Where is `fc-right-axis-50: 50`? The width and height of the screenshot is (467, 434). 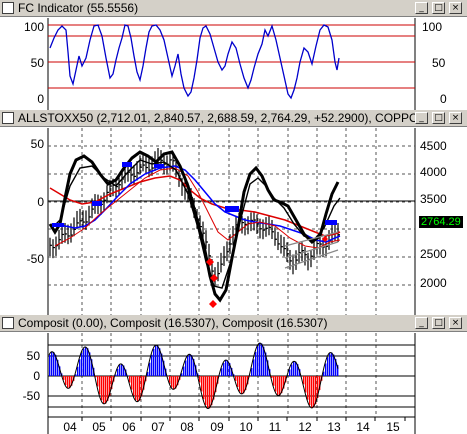 fc-right-axis-50: 50 is located at coordinates (439, 63).